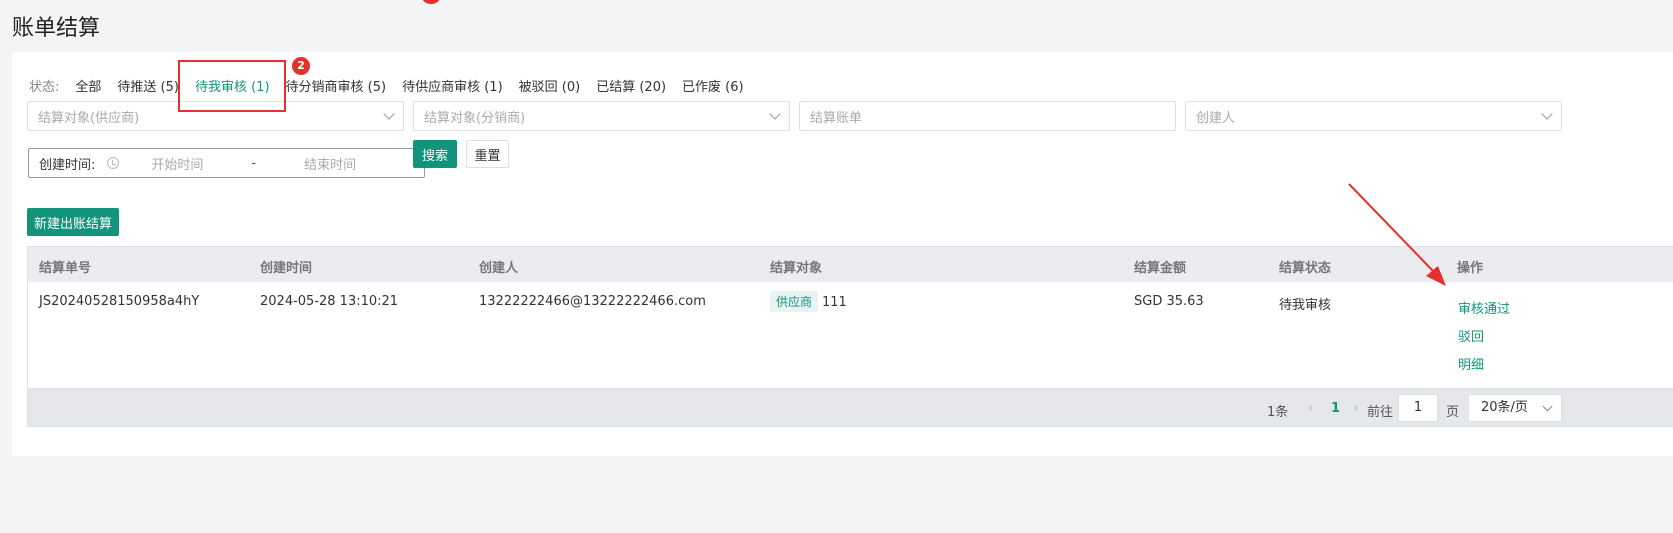 This screenshot has width=1673, height=533. I want to click on next-page-icon: ›, so click(1355, 408).